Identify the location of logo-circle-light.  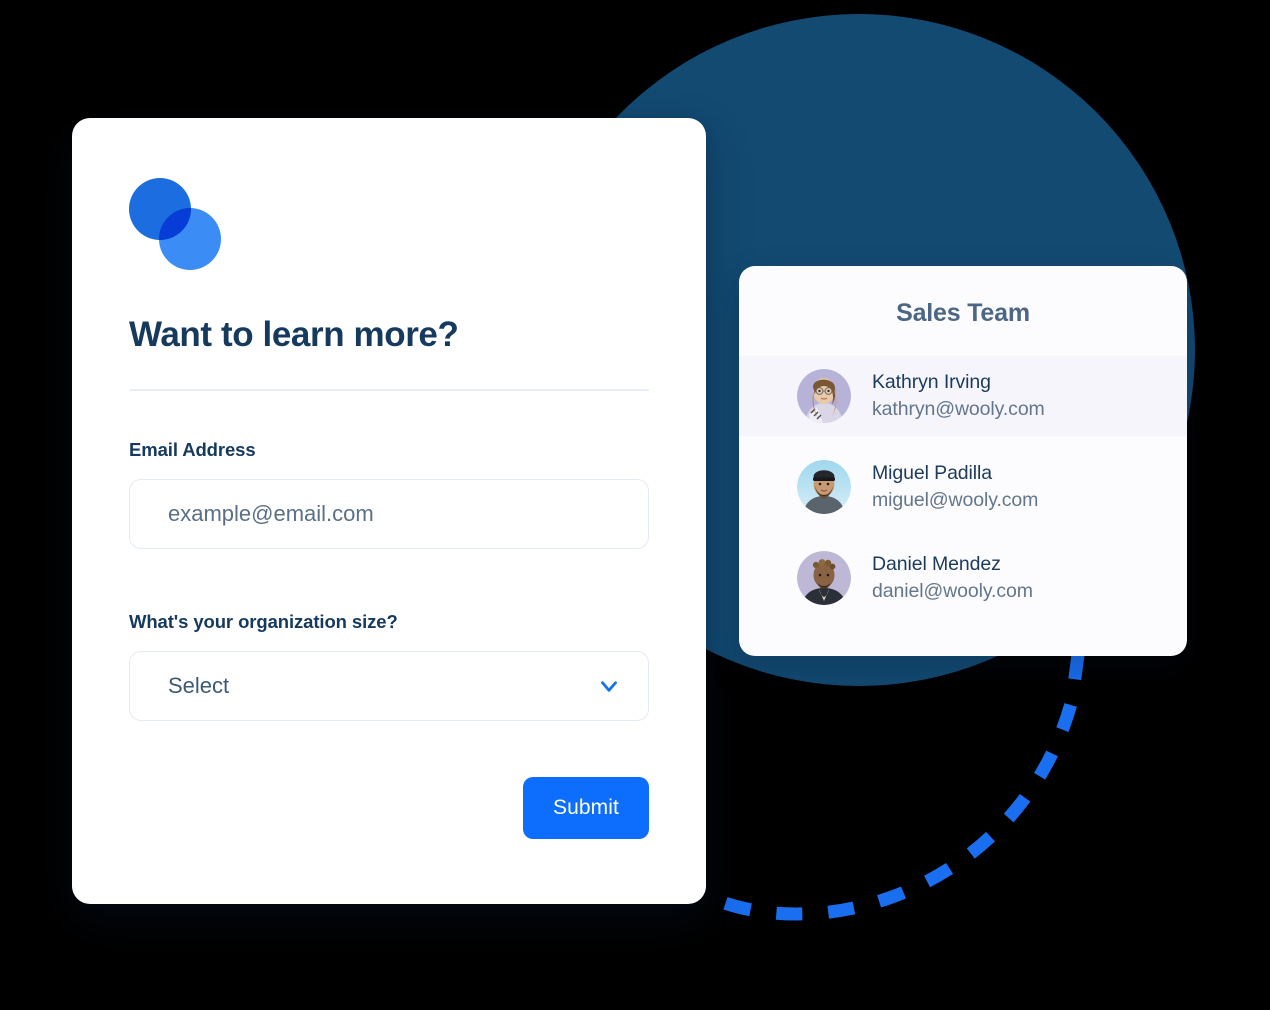
(190, 239).